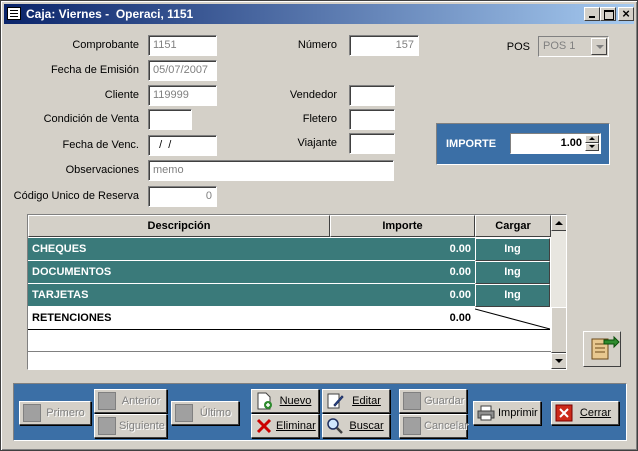 The width and height of the screenshot is (638, 451). I want to click on importe-panel: IMPORTE 1.00, so click(523, 144).